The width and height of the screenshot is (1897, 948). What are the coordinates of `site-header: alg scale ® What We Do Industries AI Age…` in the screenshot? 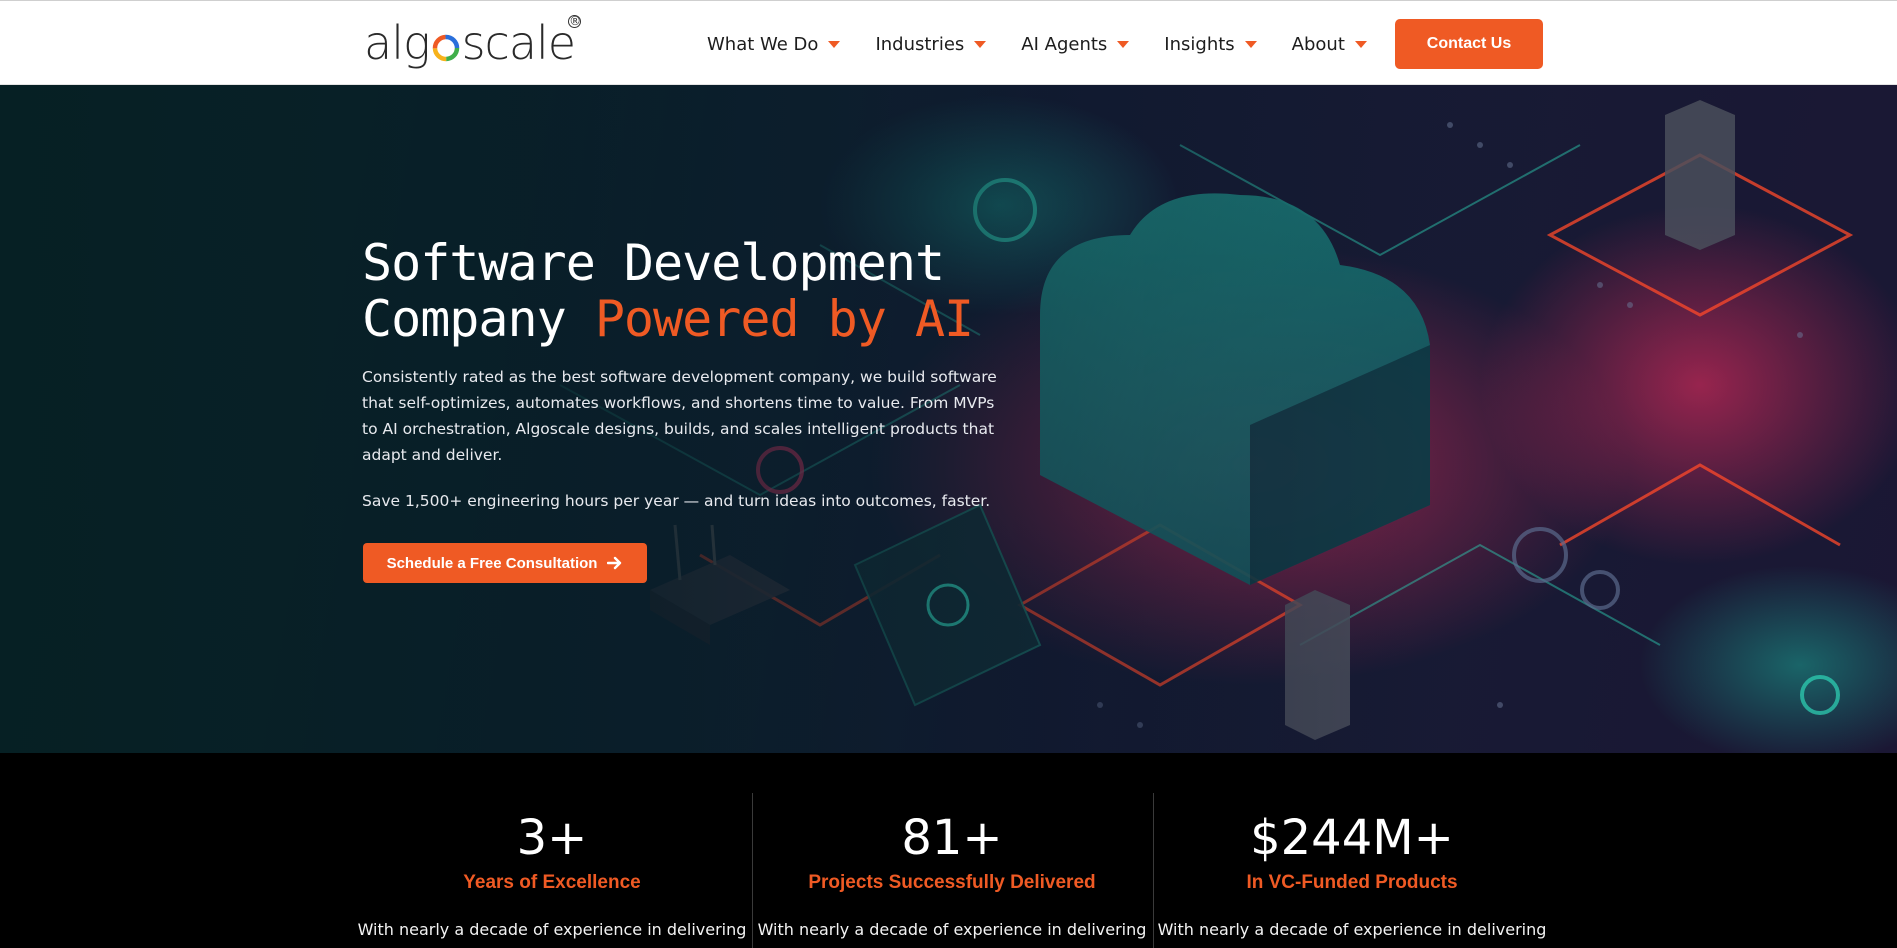 It's located at (948, 42).